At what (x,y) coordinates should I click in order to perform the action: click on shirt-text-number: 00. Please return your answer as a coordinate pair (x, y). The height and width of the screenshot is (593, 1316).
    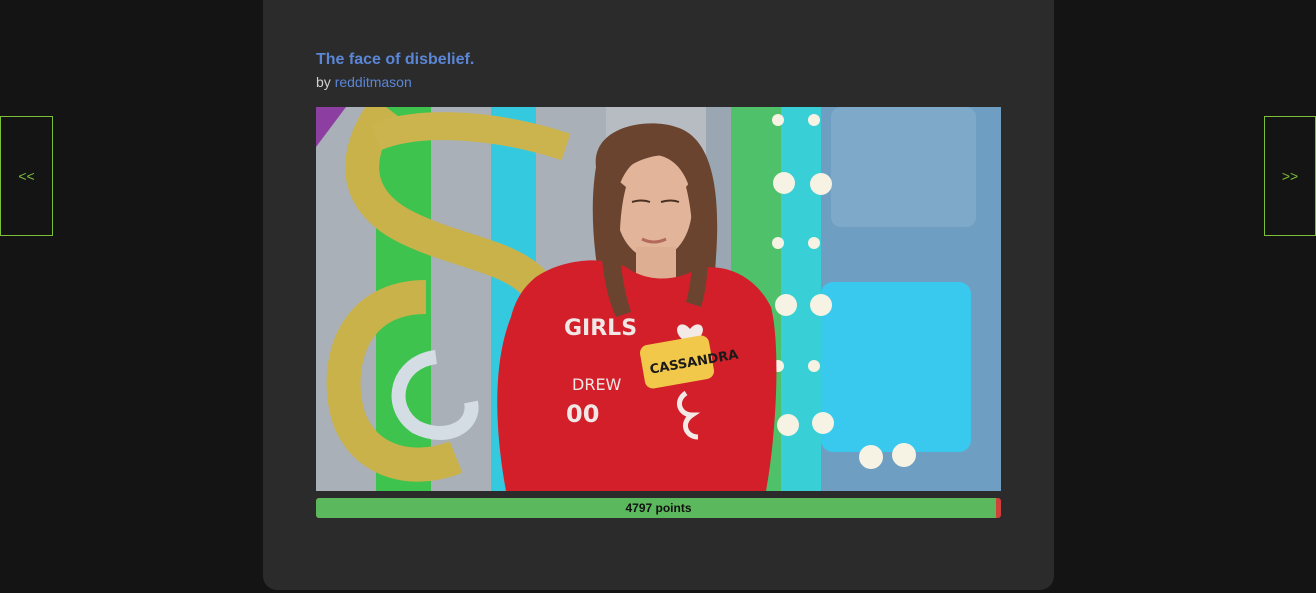
    Looking at the image, I should click on (582, 414).